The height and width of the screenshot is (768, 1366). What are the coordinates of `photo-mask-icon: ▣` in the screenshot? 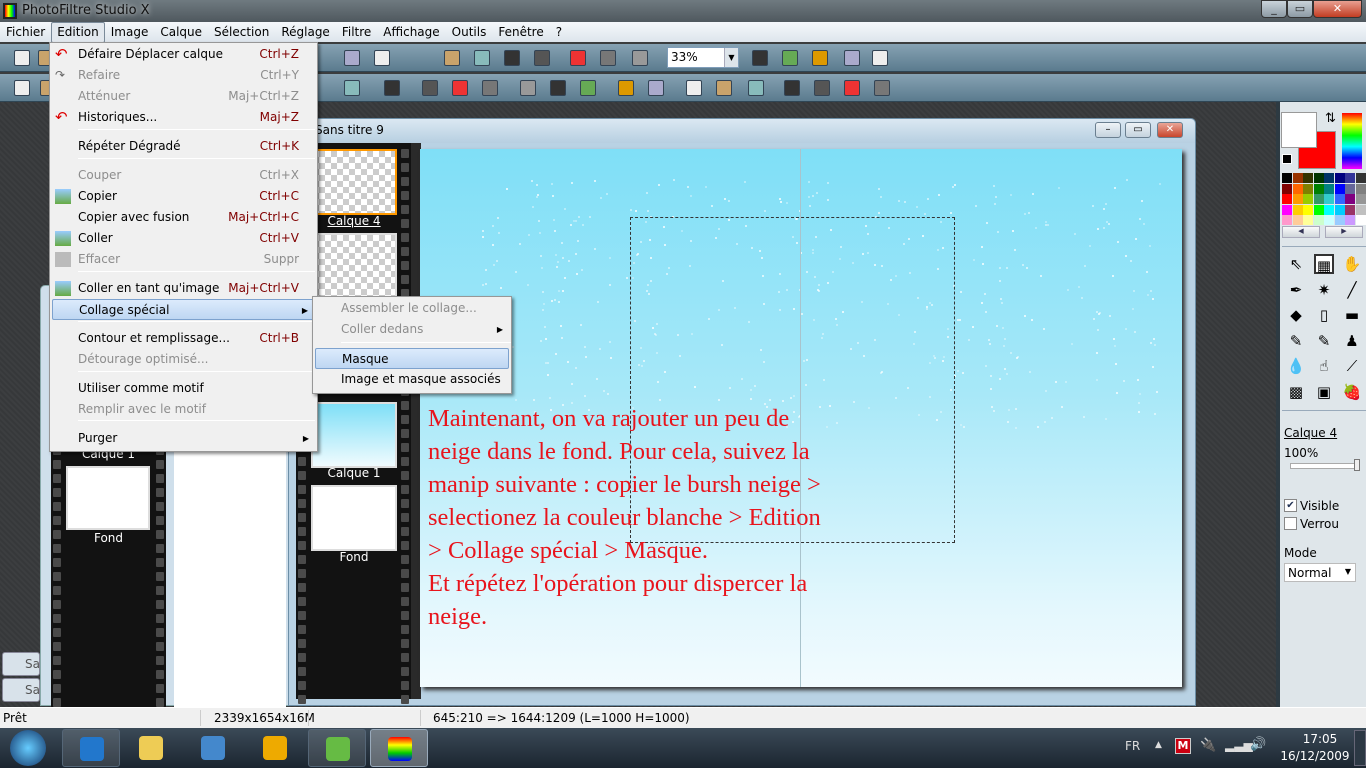 It's located at (1324, 392).